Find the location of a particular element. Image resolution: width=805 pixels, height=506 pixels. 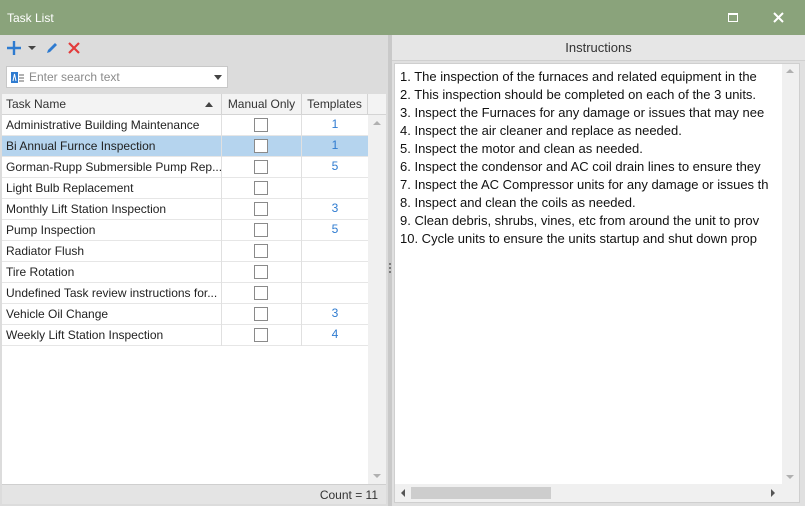

maximize-icon is located at coordinates (733, 17).